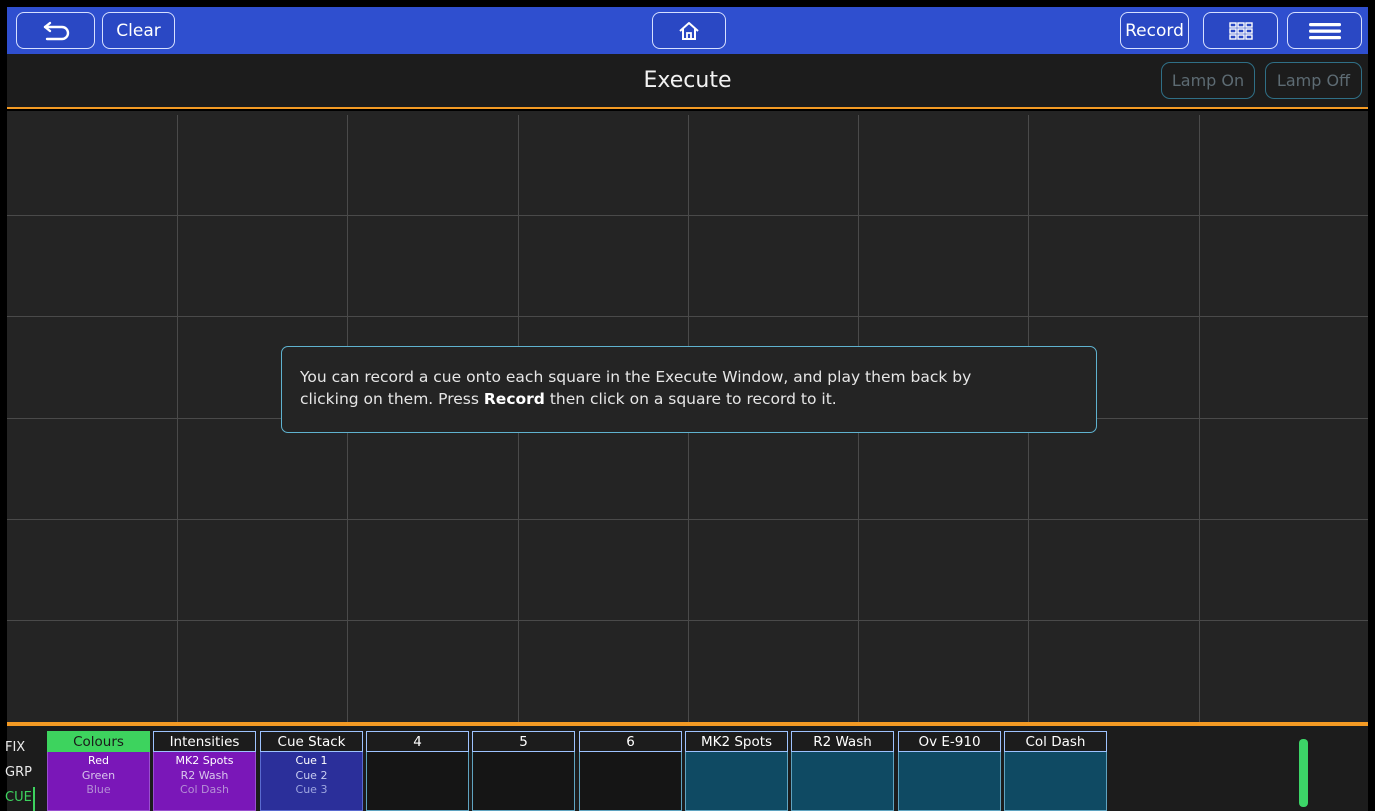  Describe the element at coordinates (98, 775) in the screenshot. I see `playback-item: Green` at that location.